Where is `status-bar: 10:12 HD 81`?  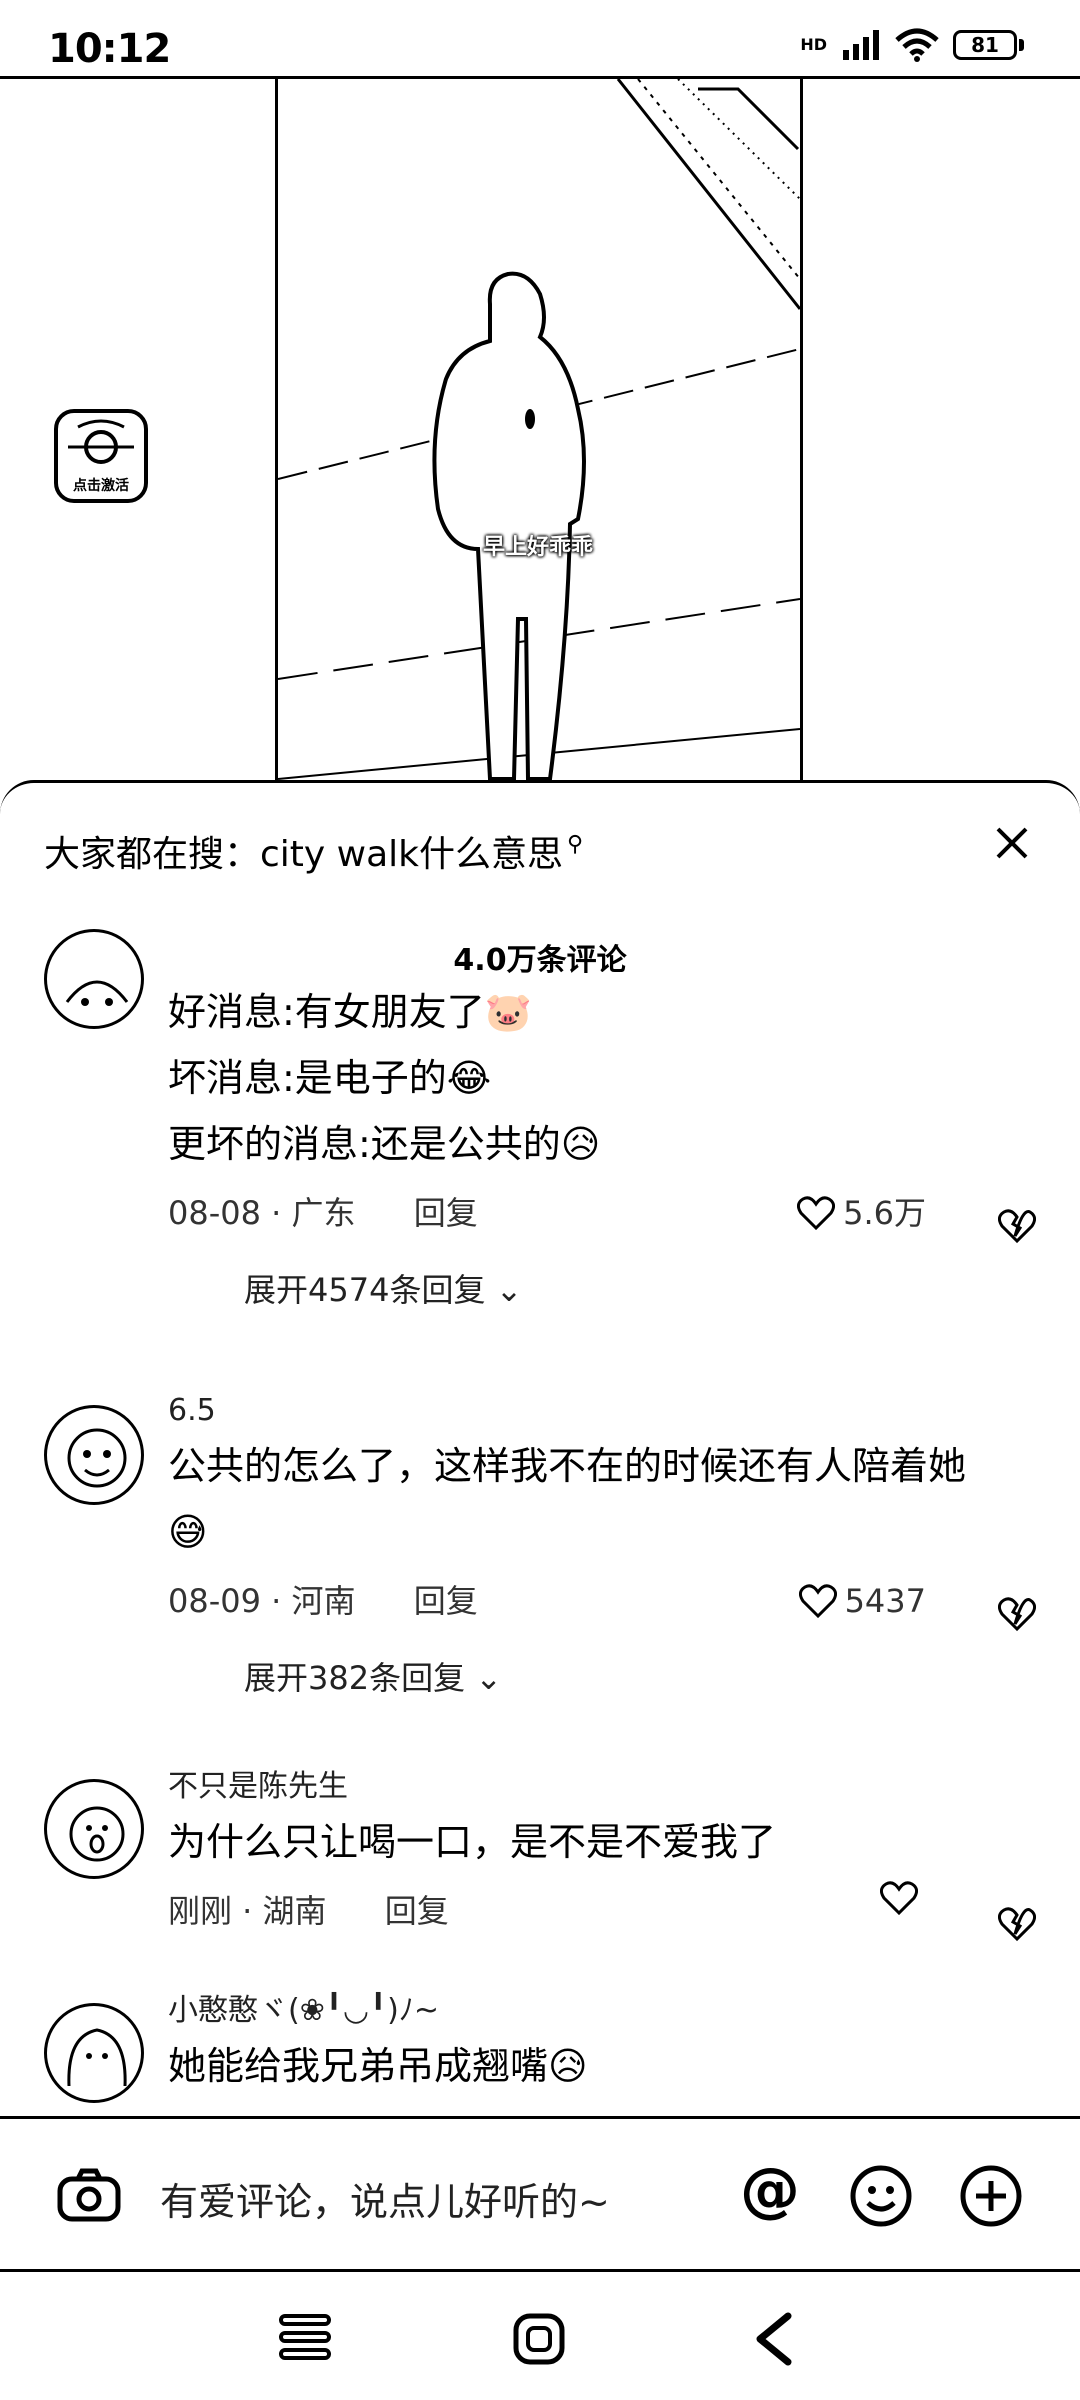 status-bar: 10:12 HD 81 is located at coordinates (540, 40).